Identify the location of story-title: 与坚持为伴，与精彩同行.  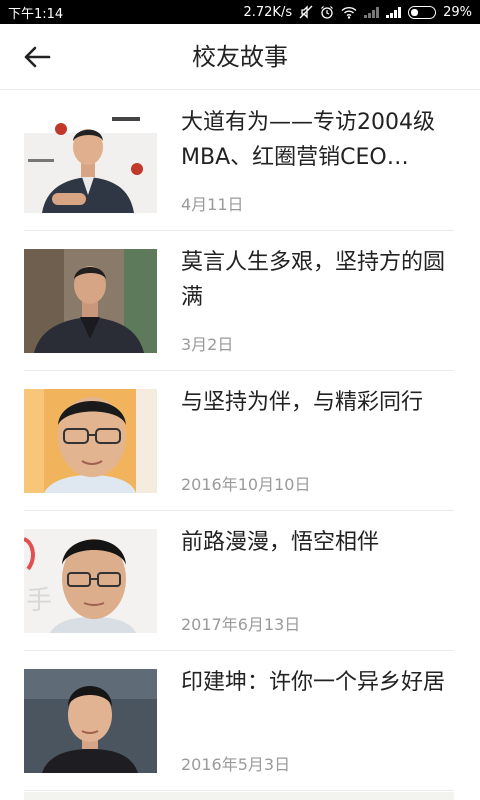
(302, 402).